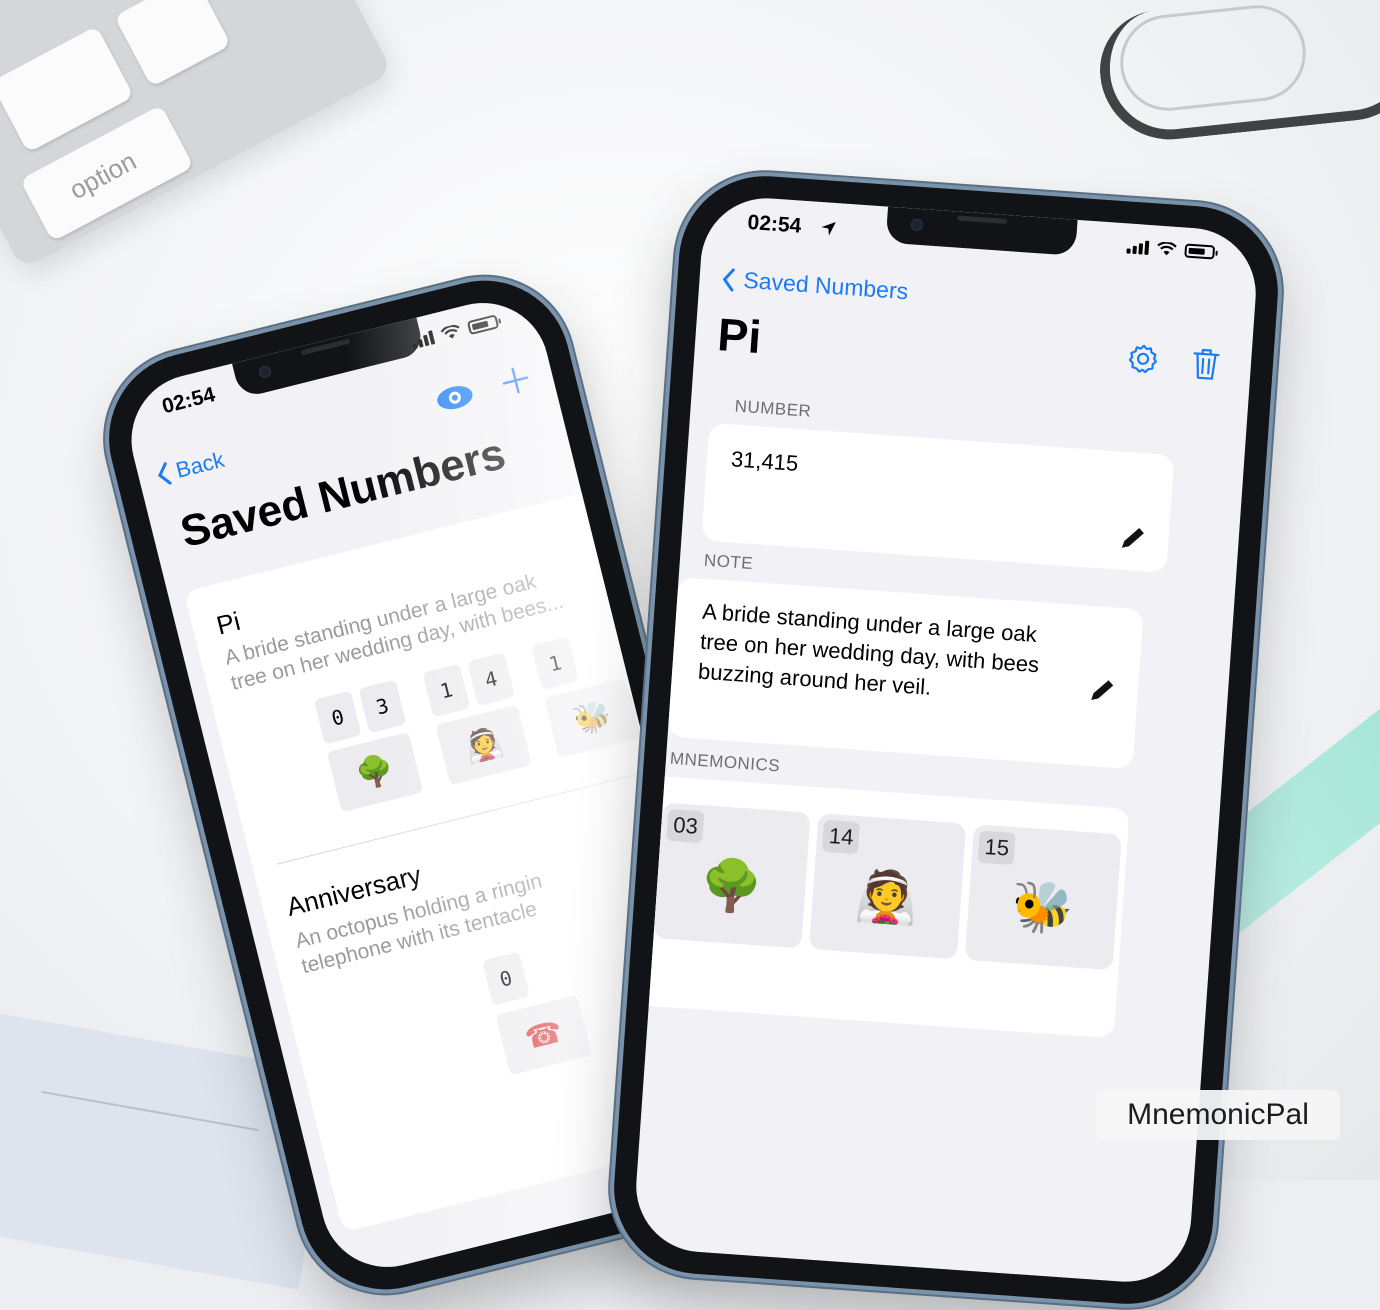 This screenshot has width=1380, height=1310. I want to click on item-title: Pi, so click(228, 623).